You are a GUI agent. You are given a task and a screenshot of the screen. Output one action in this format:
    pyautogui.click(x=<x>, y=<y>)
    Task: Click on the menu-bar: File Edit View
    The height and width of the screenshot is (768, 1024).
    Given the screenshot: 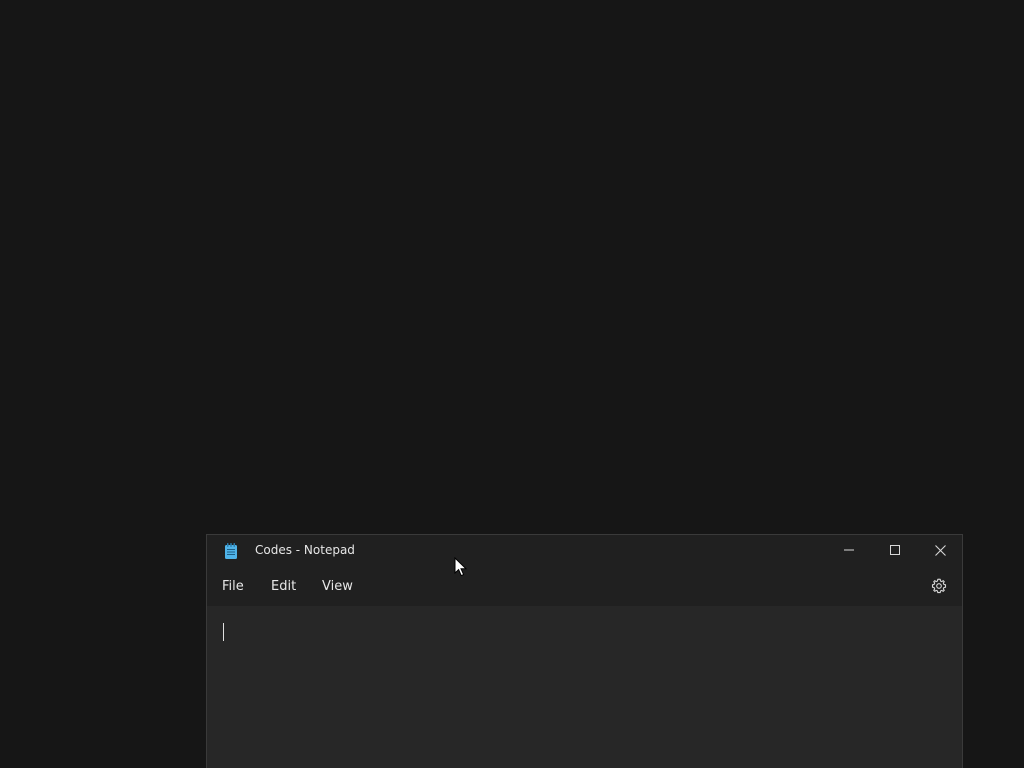 What is the action you would take?
    pyautogui.click(x=584, y=586)
    